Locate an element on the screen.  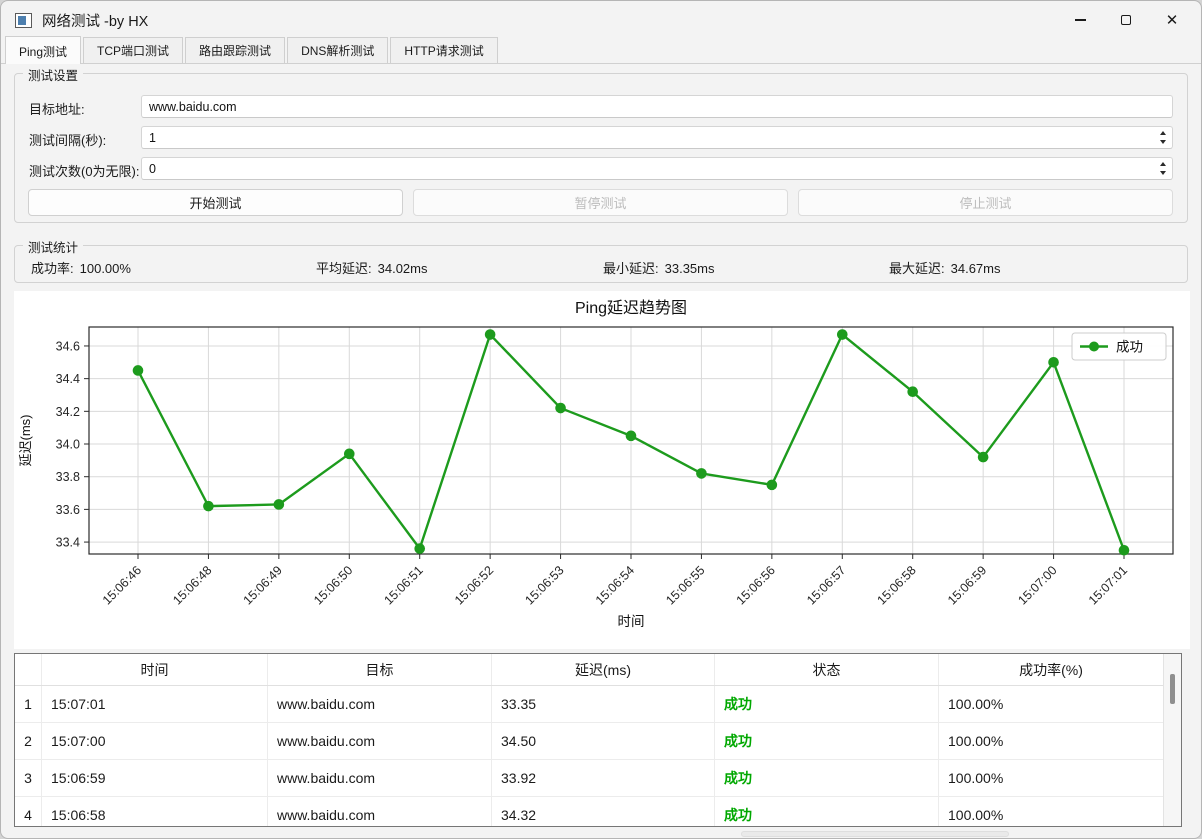
svg-text: 15:06:46 is located at coordinates (122, 585).